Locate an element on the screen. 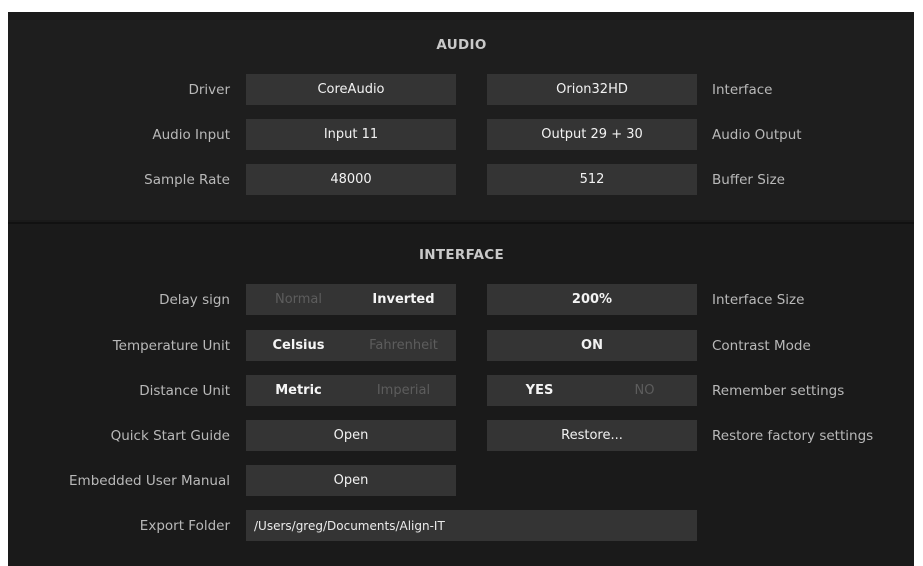 The width and height of the screenshot is (923, 566). audio-input-select: Input 11 is located at coordinates (351, 134).